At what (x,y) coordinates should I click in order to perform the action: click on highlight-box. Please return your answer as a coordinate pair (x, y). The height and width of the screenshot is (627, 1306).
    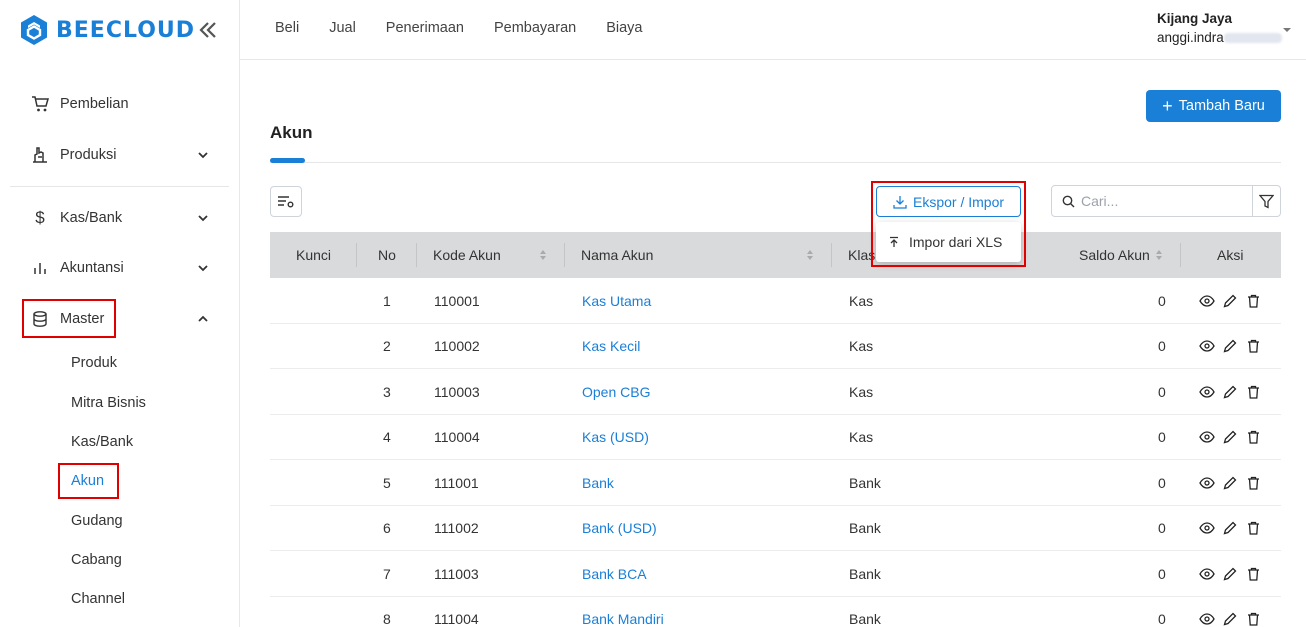
    Looking at the image, I should click on (88, 481).